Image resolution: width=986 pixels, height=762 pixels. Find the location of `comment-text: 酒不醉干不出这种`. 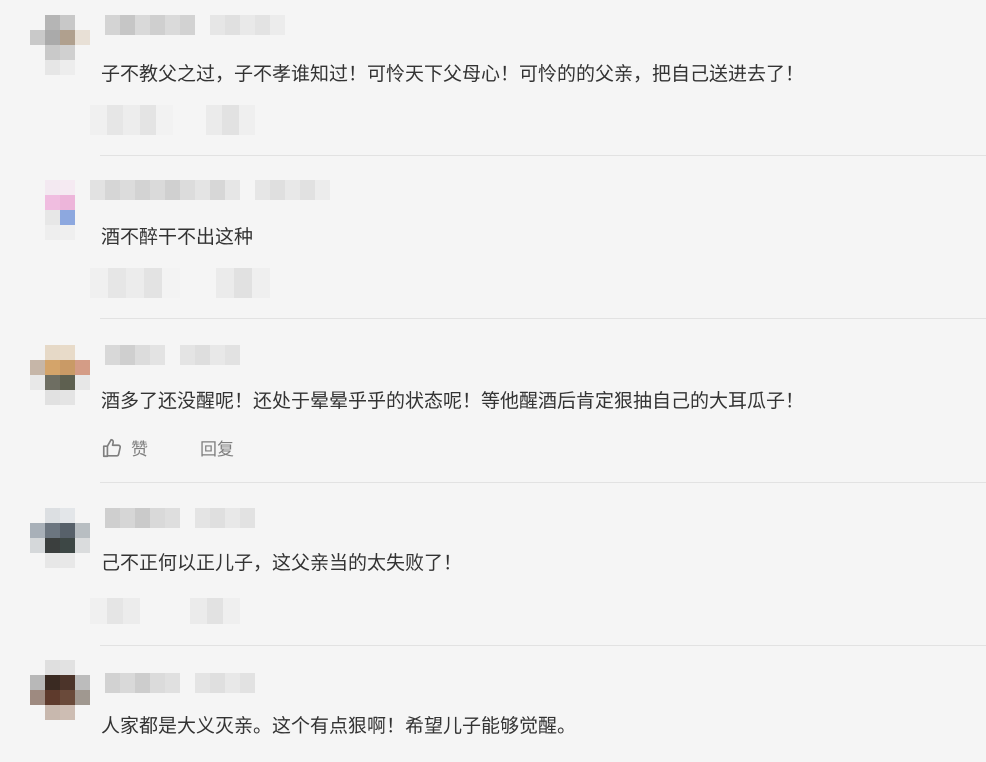

comment-text: 酒不醉干不出这种 is located at coordinates (177, 237).